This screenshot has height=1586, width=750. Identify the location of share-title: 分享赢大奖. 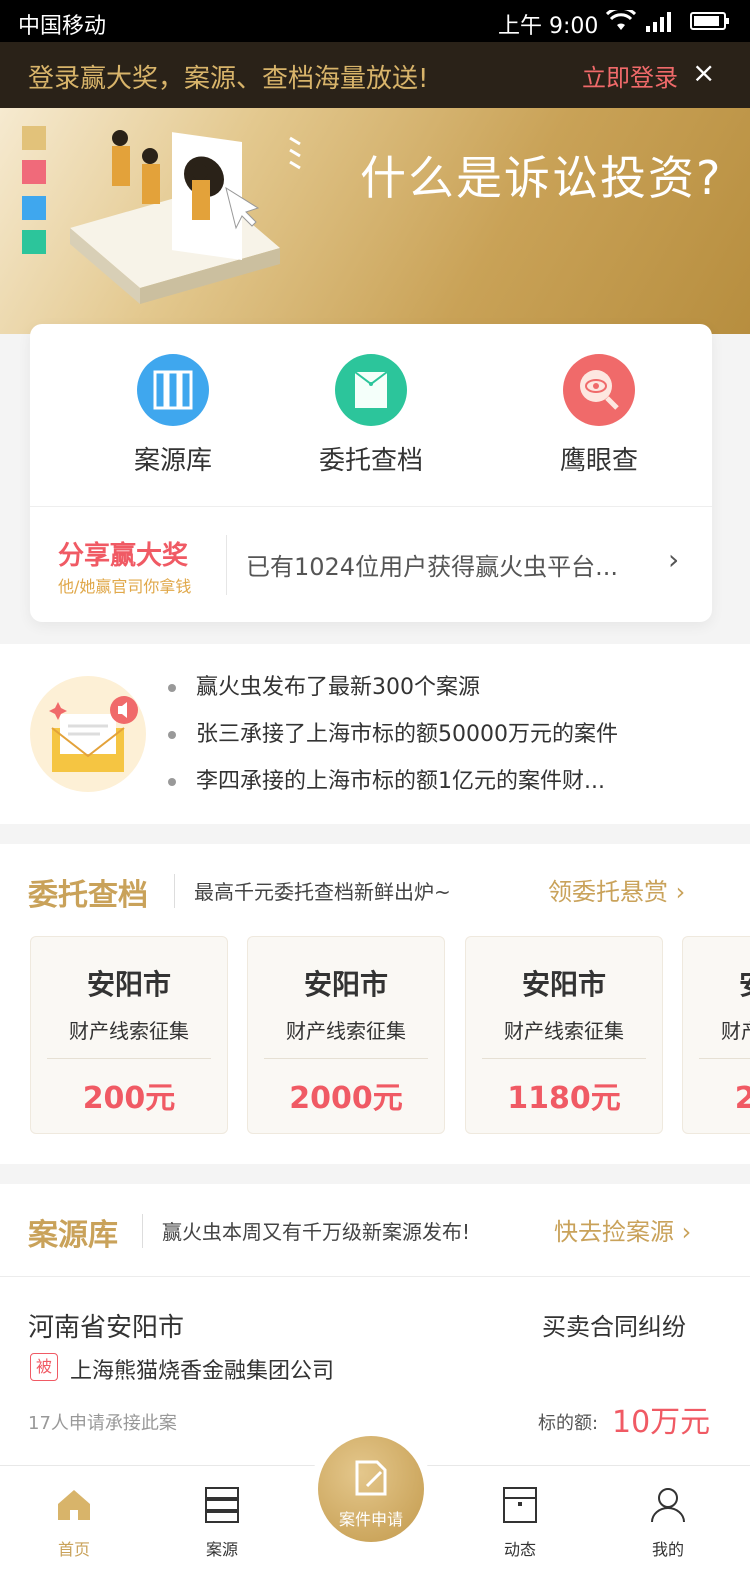
(123, 556).